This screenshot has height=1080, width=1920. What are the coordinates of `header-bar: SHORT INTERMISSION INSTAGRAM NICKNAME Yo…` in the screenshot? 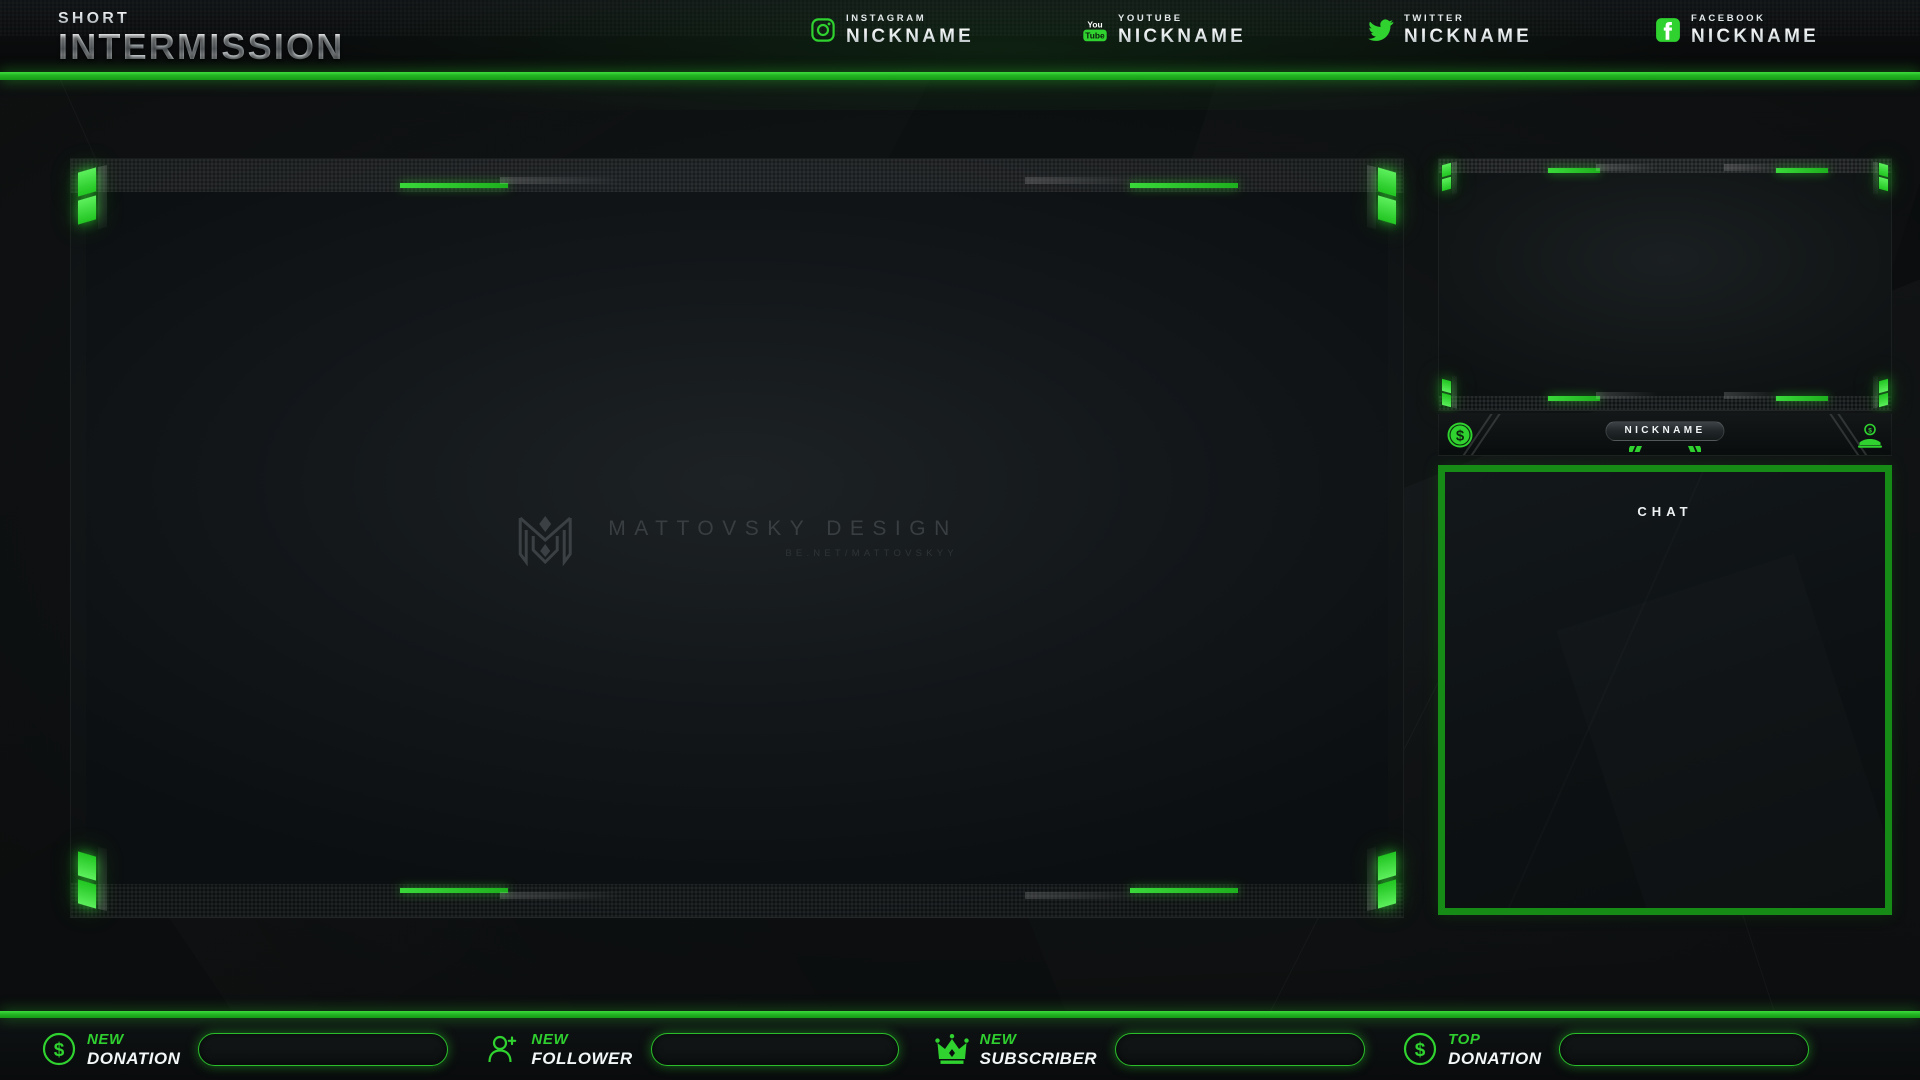 It's located at (960, 55).